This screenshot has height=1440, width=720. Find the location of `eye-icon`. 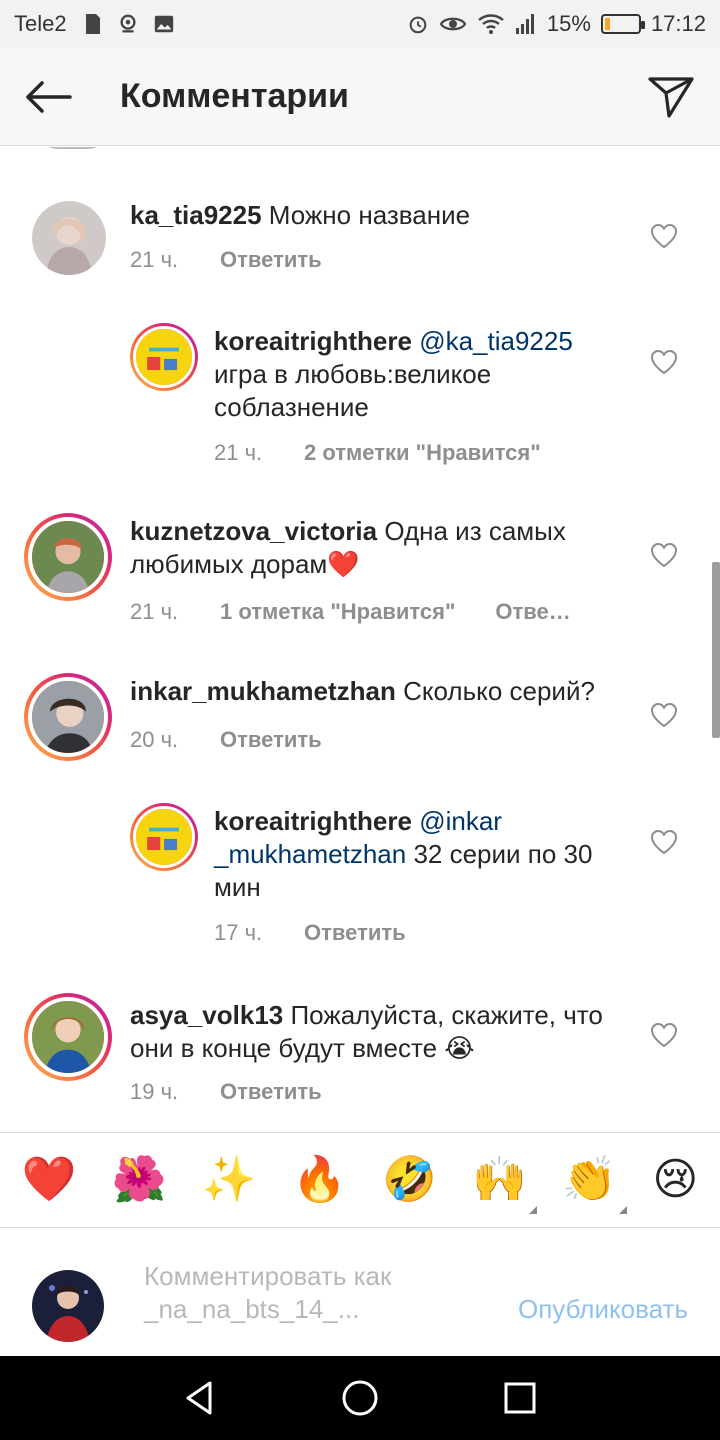

eye-icon is located at coordinates (453, 24).